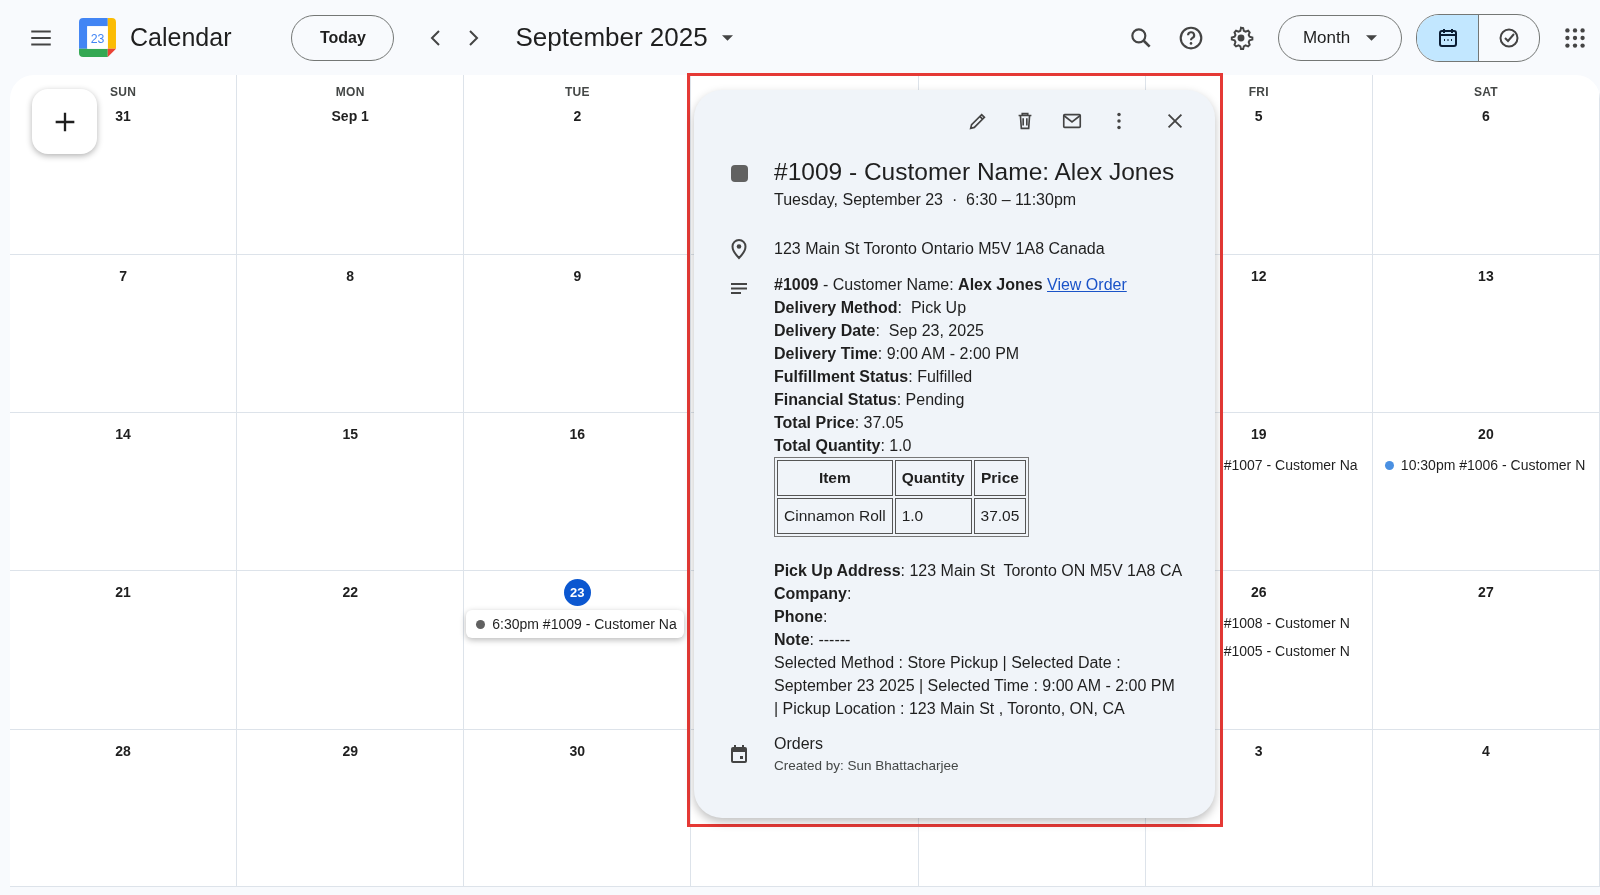  What do you see at coordinates (839, 423) in the screenshot?
I see `description-line: Total Price: 37.05` at bounding box center [839, 423].